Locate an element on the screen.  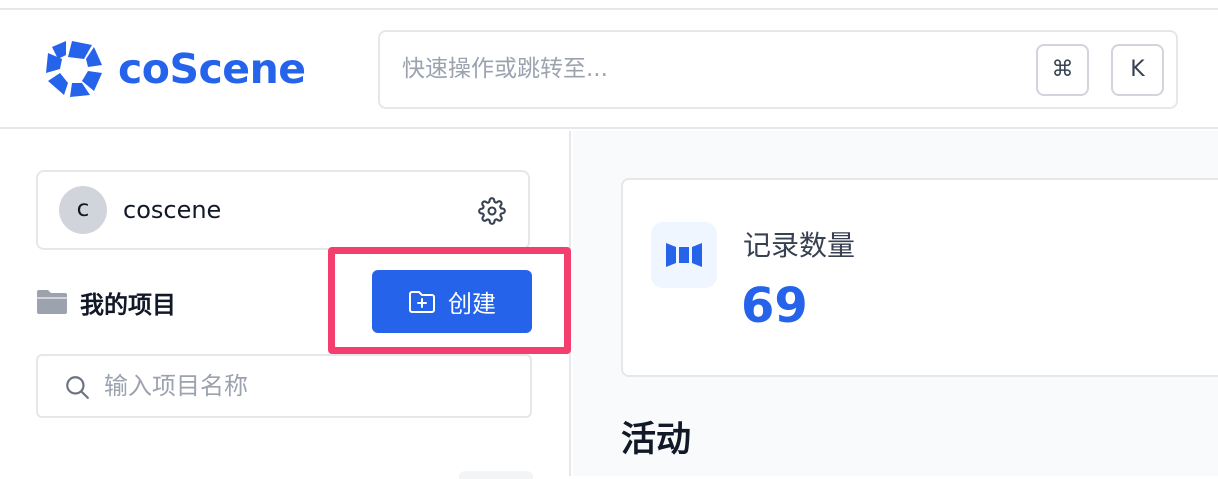
search-icon is located at coordinates (77, 387).